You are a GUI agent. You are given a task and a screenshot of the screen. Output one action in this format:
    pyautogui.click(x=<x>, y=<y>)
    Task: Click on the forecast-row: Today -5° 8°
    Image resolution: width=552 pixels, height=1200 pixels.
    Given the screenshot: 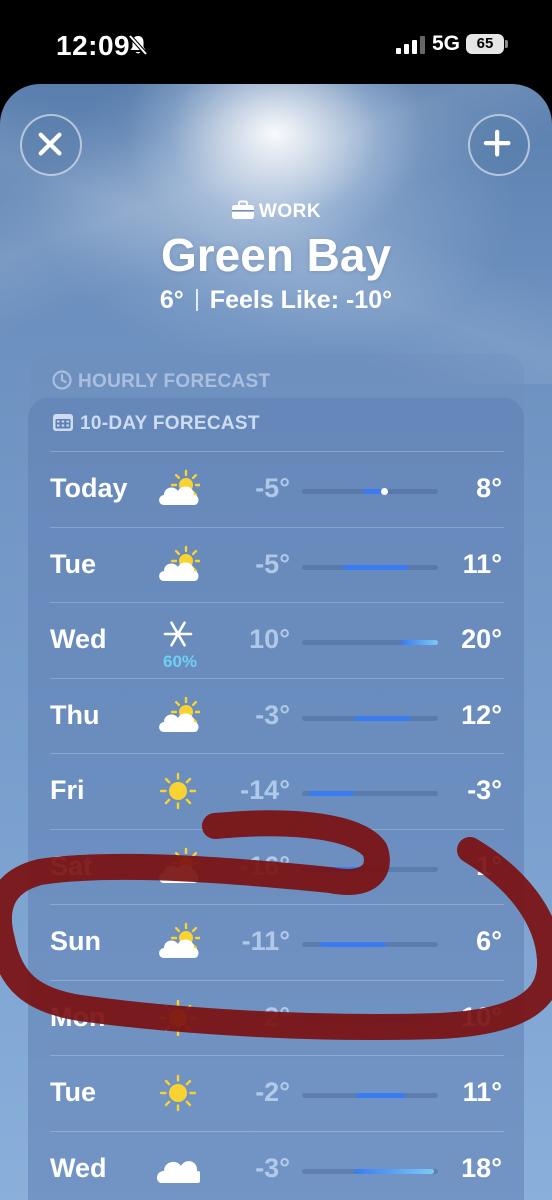 What is the action you would take?
    pyautogui.click(x=277, y=489)
    